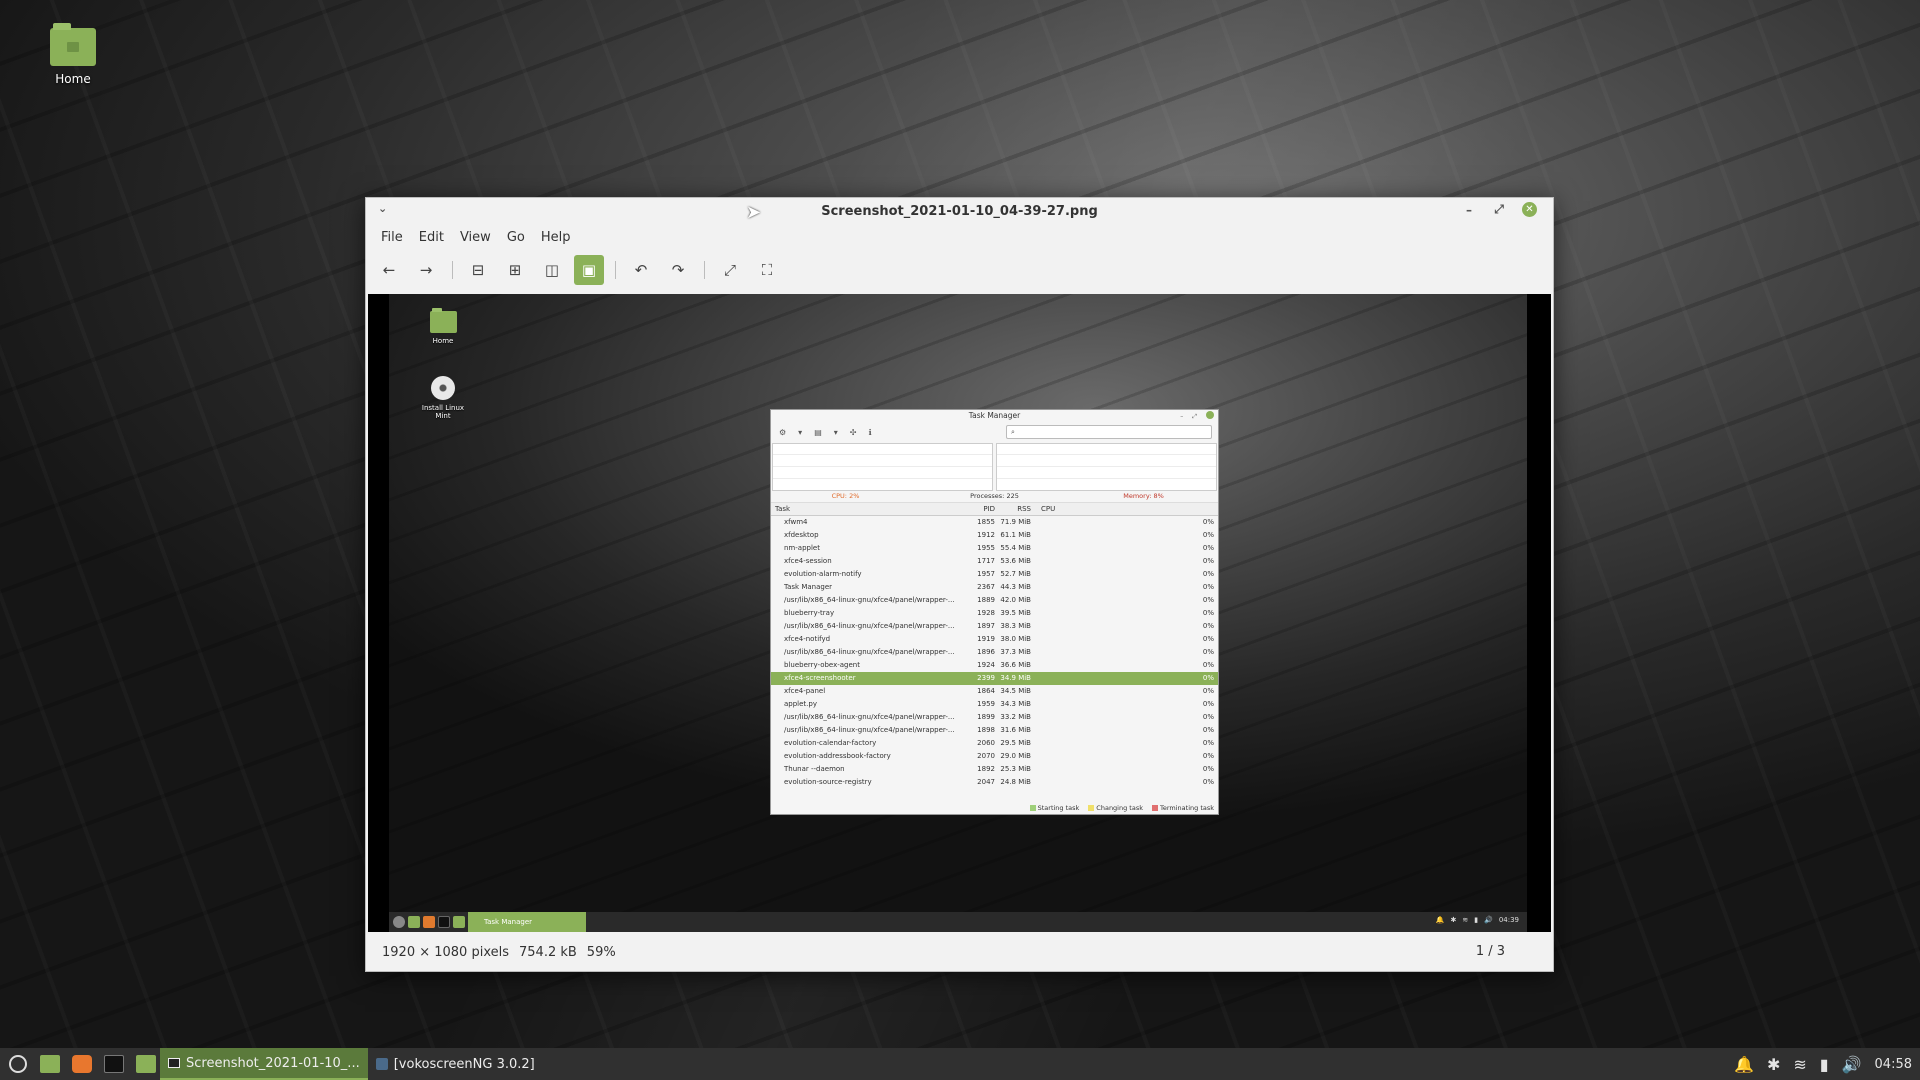  I want to click on process-name: xfce4-panel, so click(805, 691).